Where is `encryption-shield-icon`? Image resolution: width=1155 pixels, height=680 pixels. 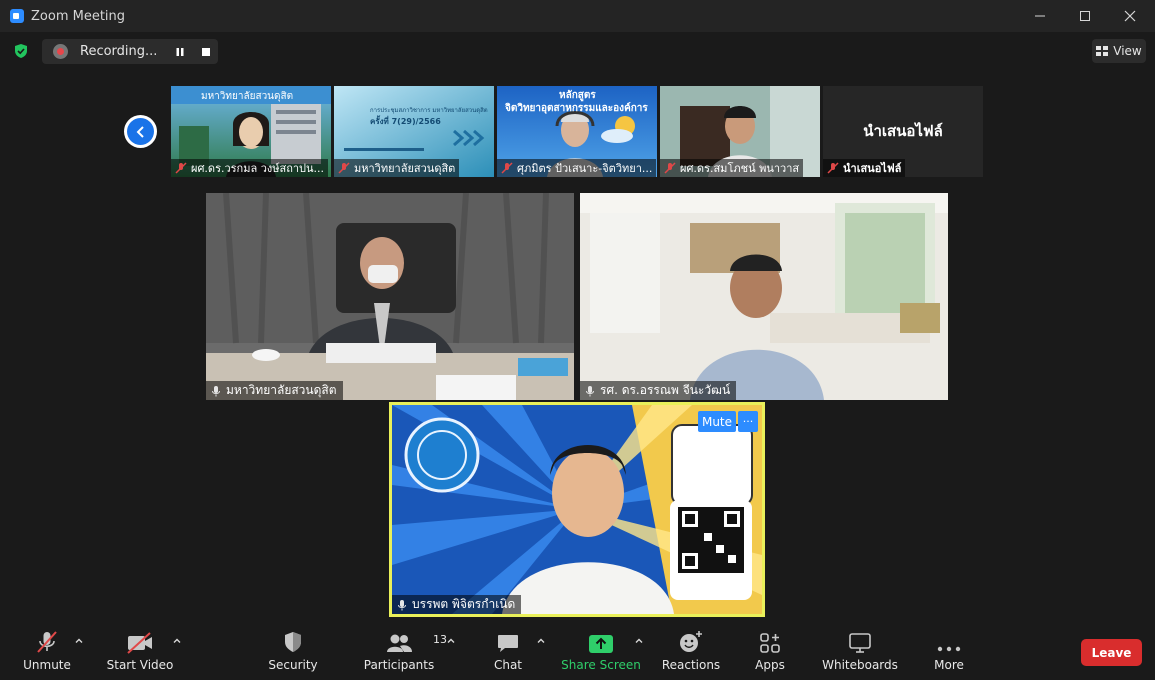 encryption-shield-icon is located at coordinates (21, 51).